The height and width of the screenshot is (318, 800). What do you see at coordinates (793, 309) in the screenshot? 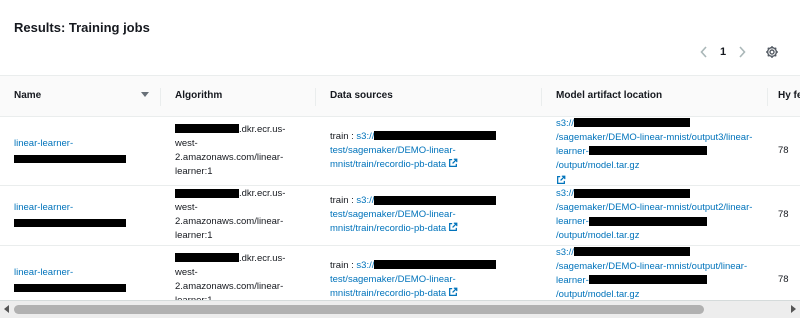
I see `scroll-right-arrow-icon` at bounding box center [793, 309].